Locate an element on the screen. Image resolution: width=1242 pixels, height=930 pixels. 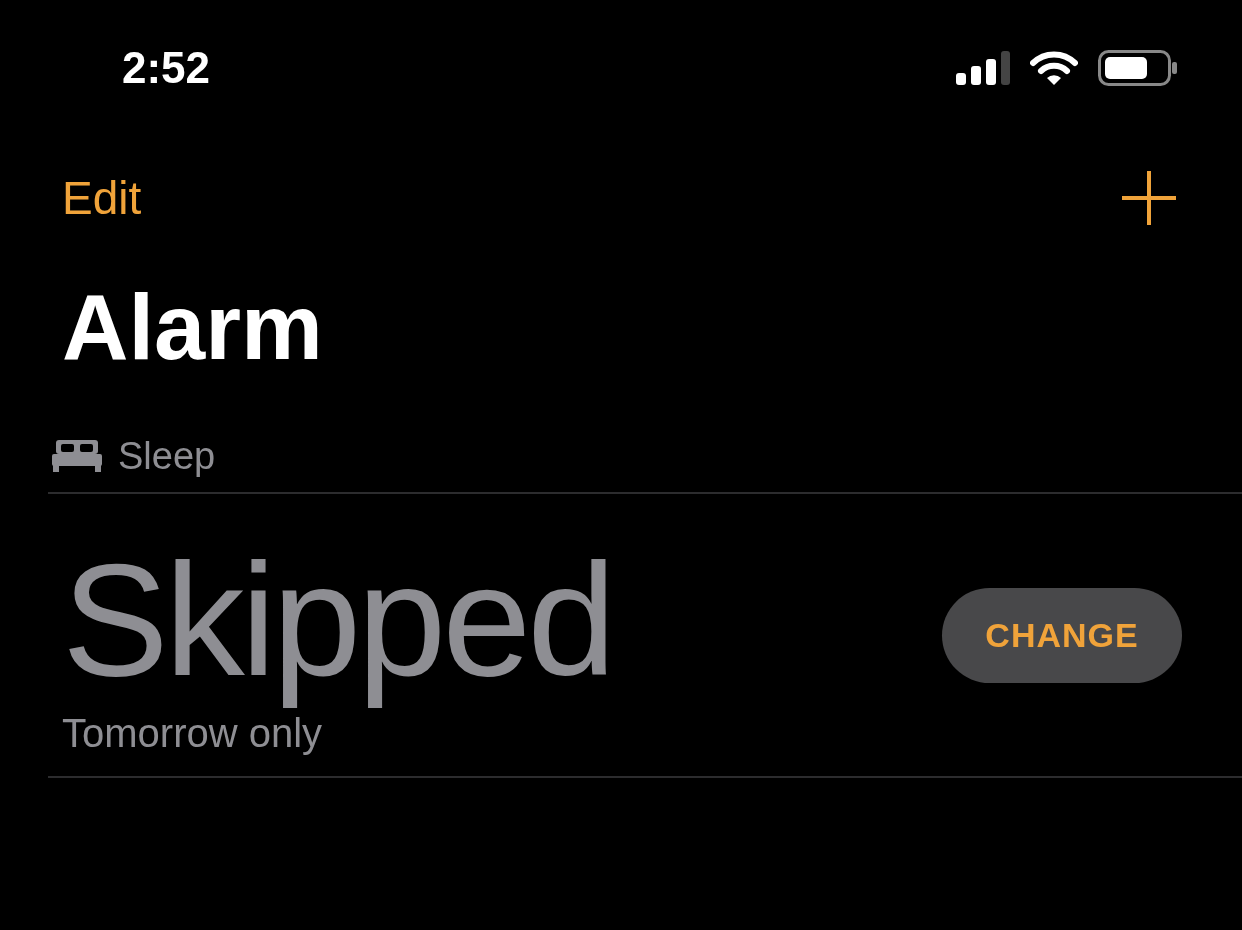
signal-icon is located at coordinates (983, 68).